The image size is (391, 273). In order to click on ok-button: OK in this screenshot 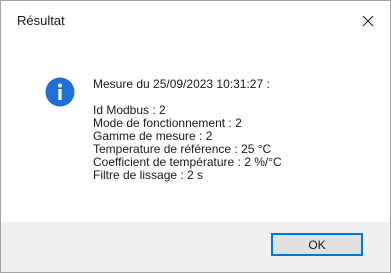, I will do `click(317, 244)`.